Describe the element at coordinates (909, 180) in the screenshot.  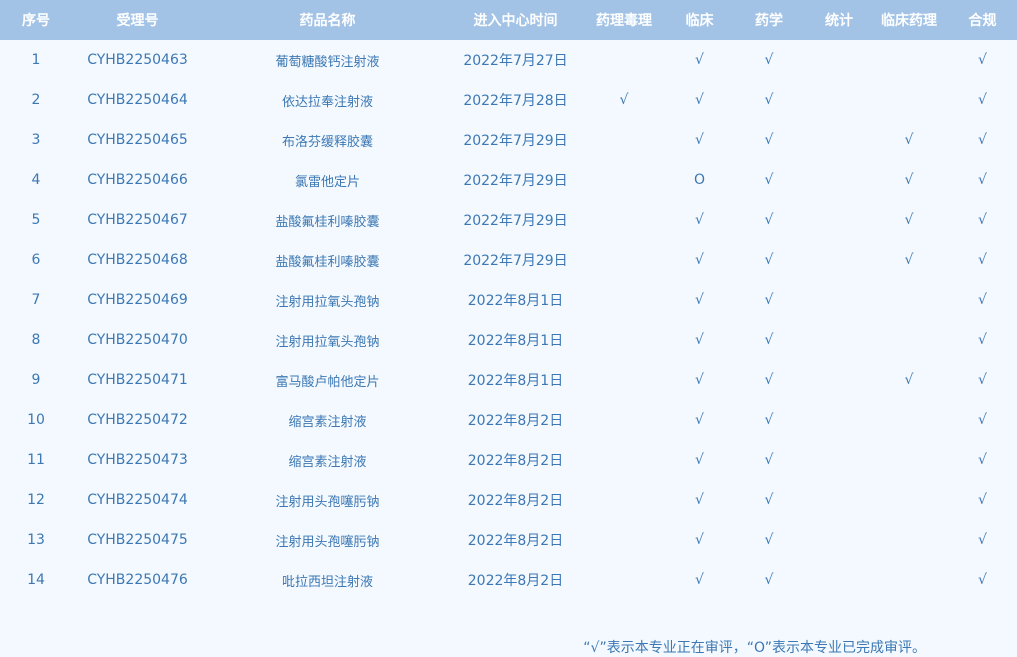
I see `cell-clinical-pharmacology: √` at that location.